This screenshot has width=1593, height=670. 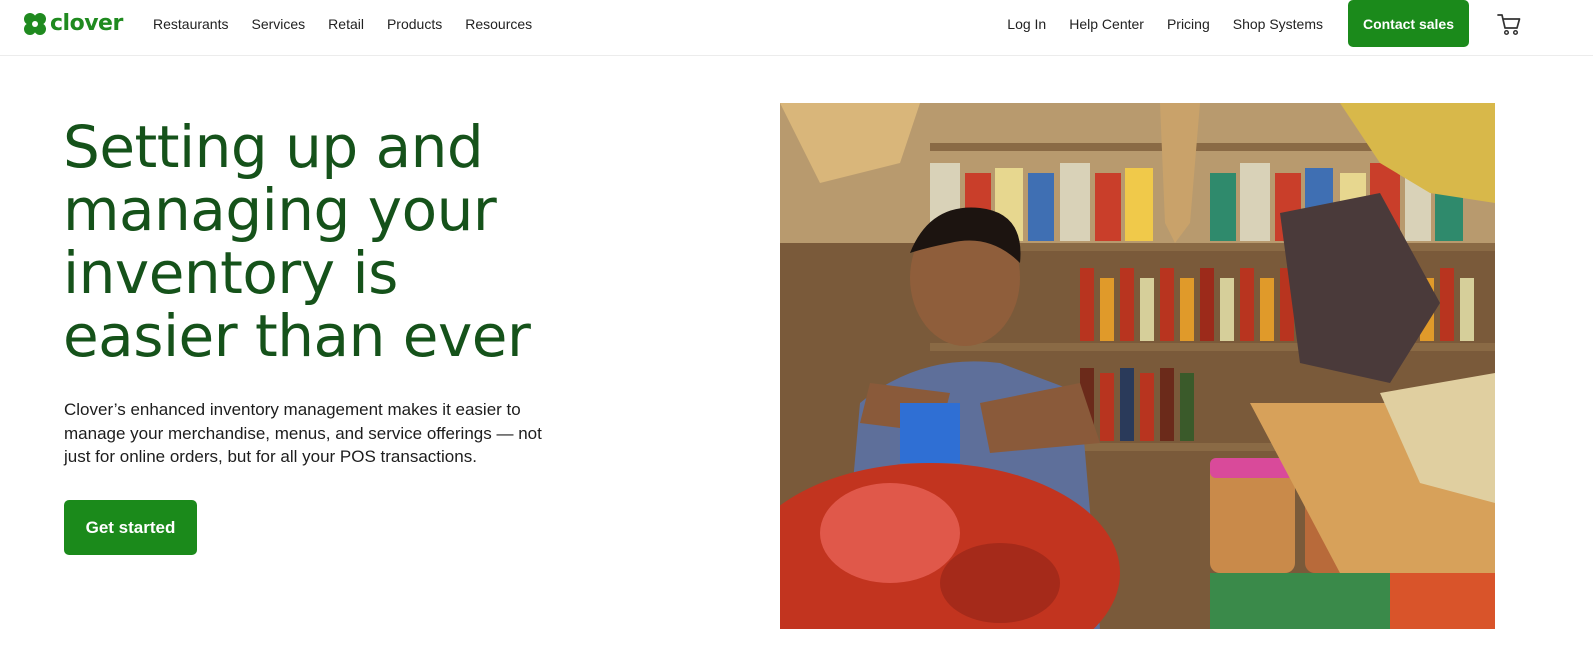 I want to click on nav-resources: Resources, so click(x=498, y=24).